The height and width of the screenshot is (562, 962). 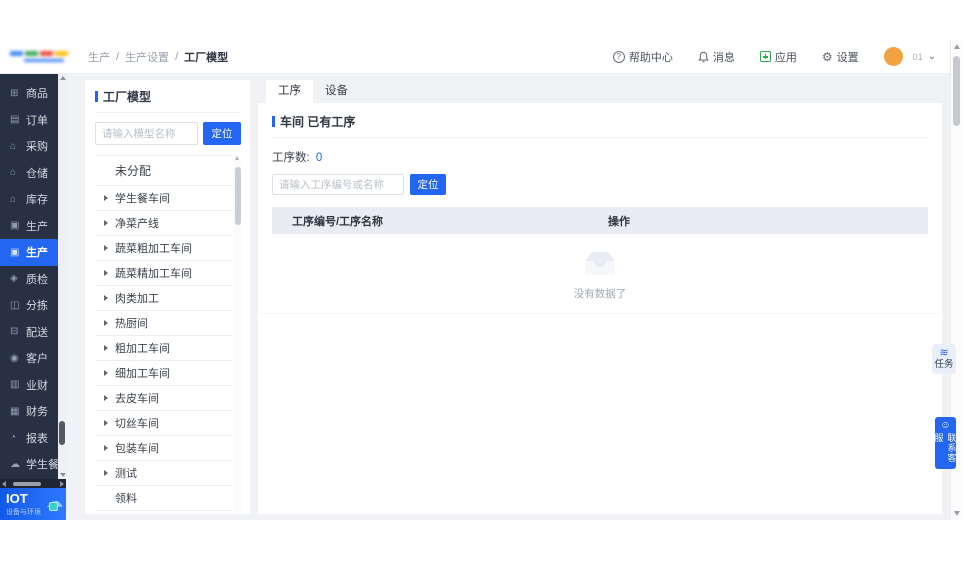 I want to click on column-header-actions: 操作, so click(x=619, y=221).